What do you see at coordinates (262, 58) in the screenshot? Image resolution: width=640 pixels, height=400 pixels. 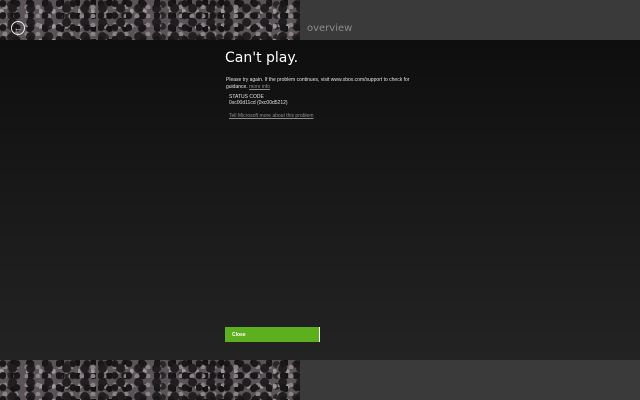 I see `dialog-title: Can't play.` at bounding box center [262, 58].